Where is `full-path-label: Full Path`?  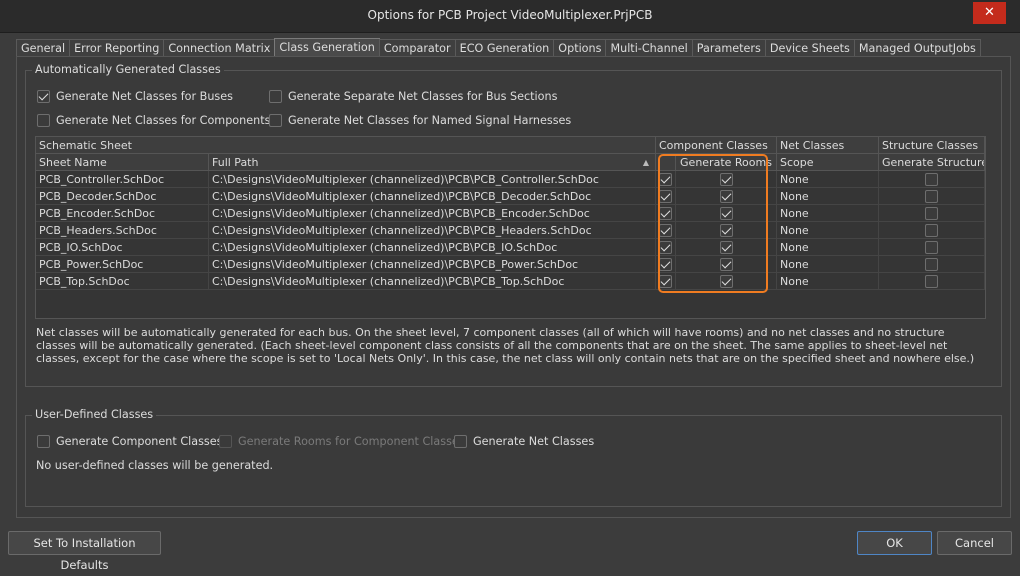
full-path-label: Full Path is located at coordinates (235, 162).